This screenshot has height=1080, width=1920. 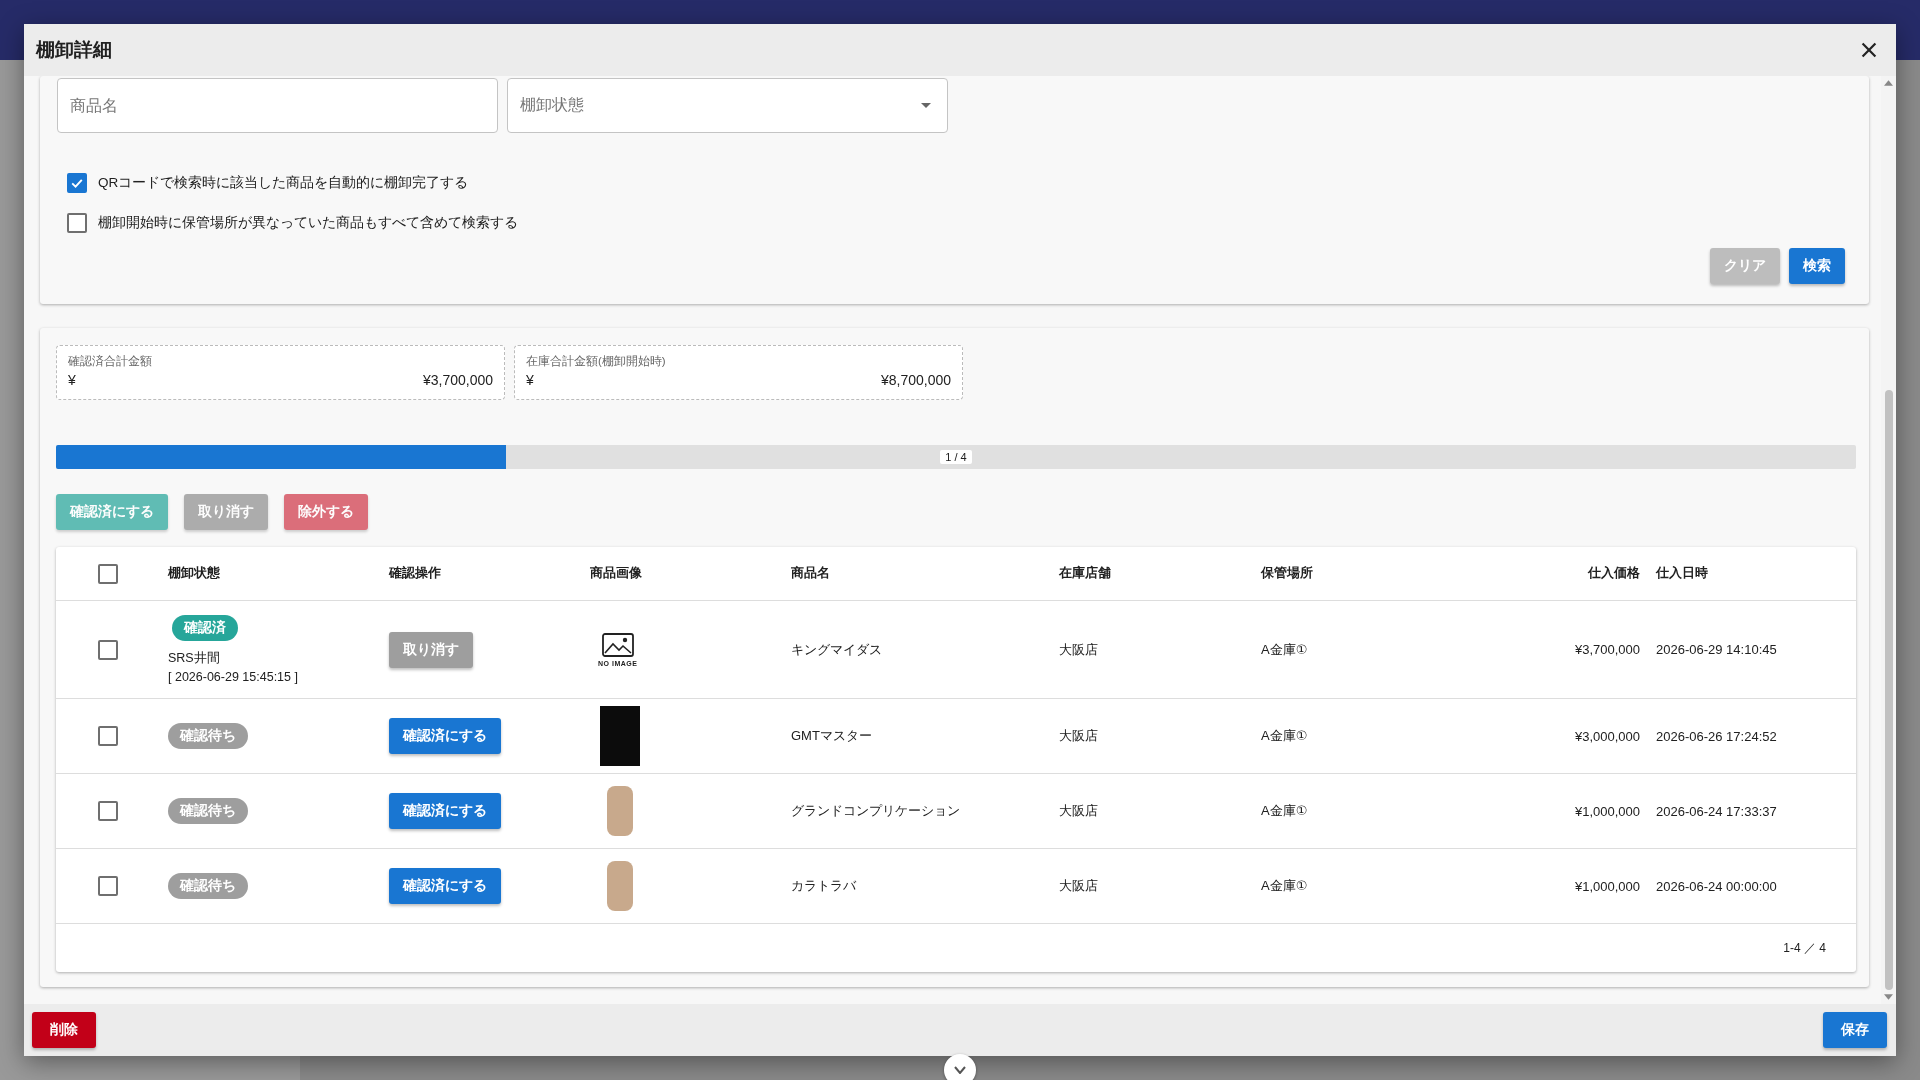 What do you see at coordinates (956, 457) in the screenshot?
I see `progress-label: 1 / 4` at bounding box center [956, 457].